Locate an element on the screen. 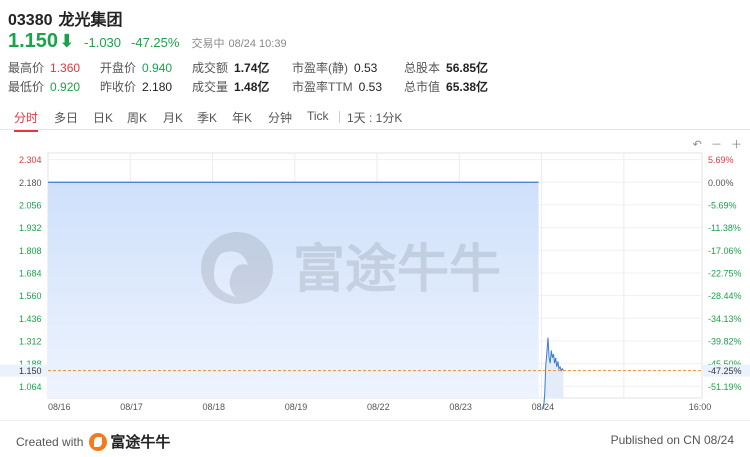  price-change-pct: -47.25% is located at coordinates (155, 42).